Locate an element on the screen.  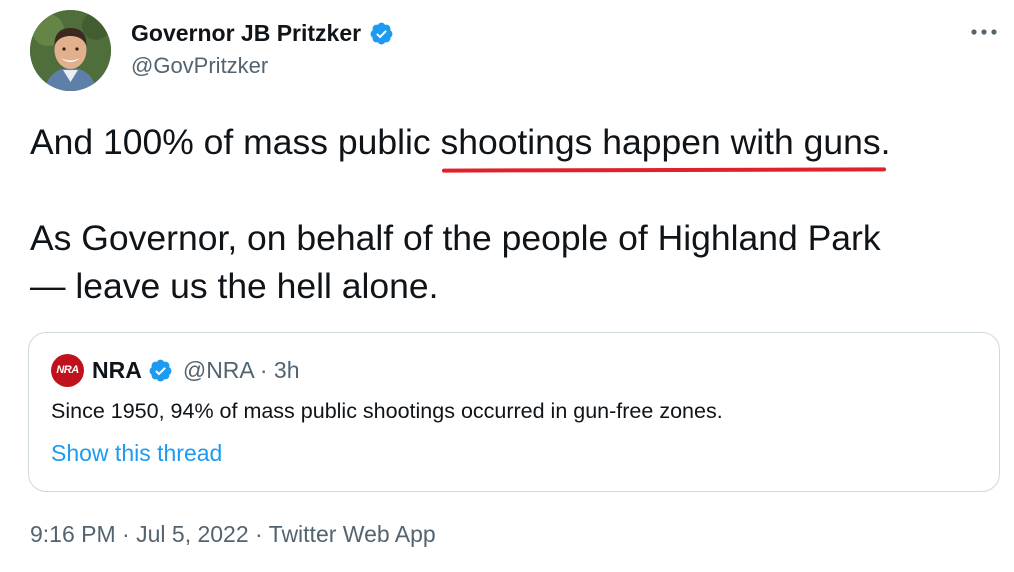
author-display-name: Governor JB Pritzker is located at coordinates (246, 33).